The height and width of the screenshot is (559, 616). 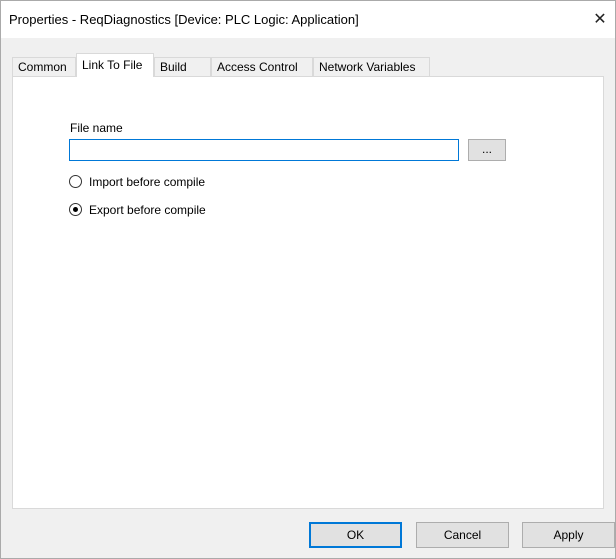 I want to click on radio-selected-dot, so click(x=75, y=209).